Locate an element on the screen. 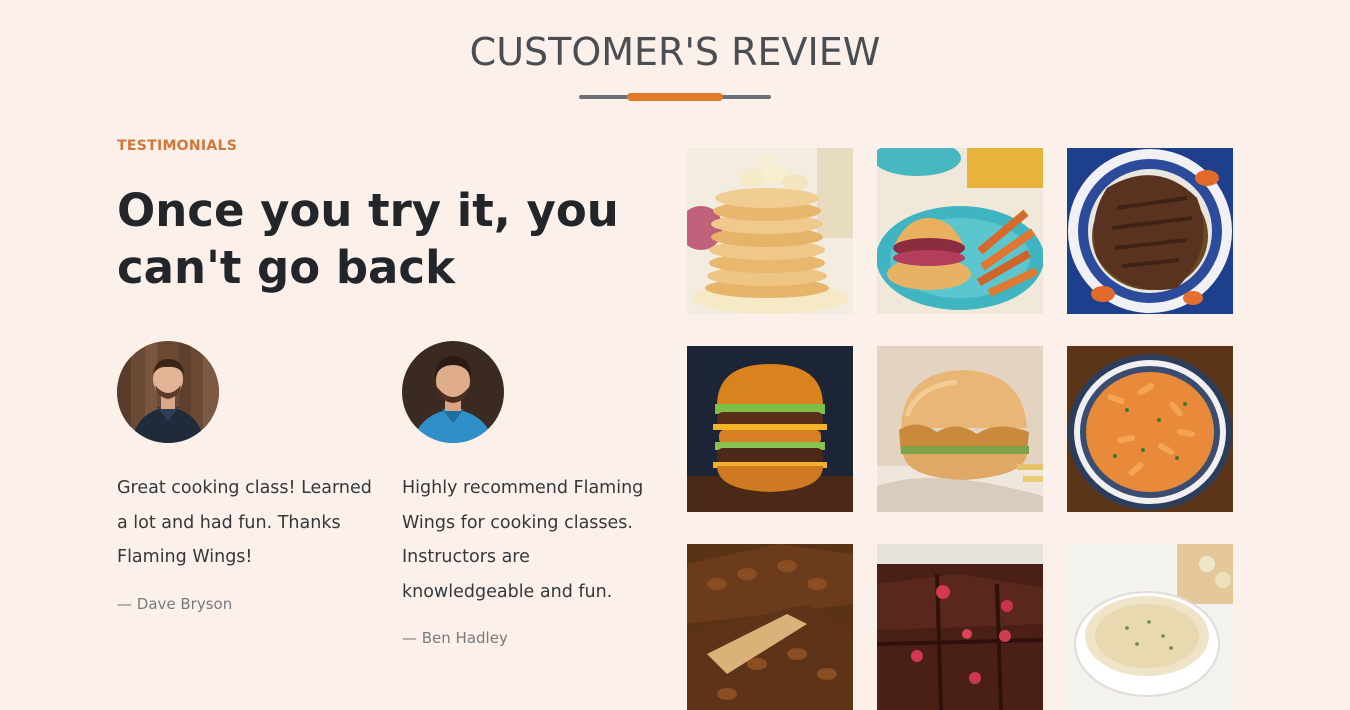  chicken-sandwich-photo is located at coordinates (960, 429).